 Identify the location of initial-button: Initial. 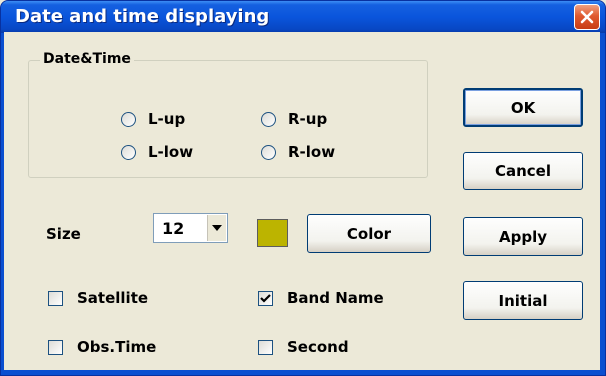
(523, 300).